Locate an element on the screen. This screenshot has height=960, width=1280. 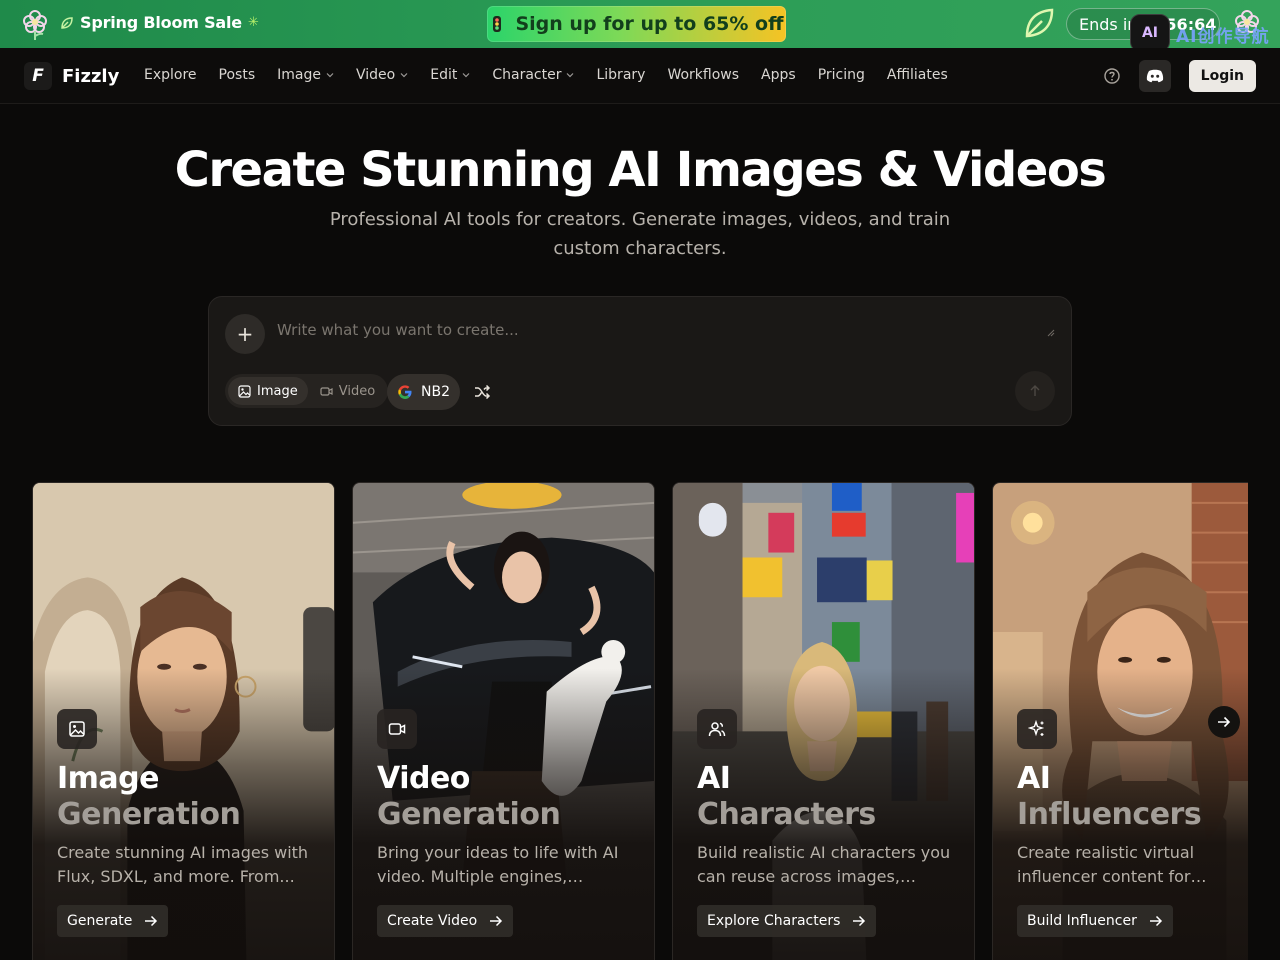
nav-item-posts: Posts is located at coordinates (237, 75).